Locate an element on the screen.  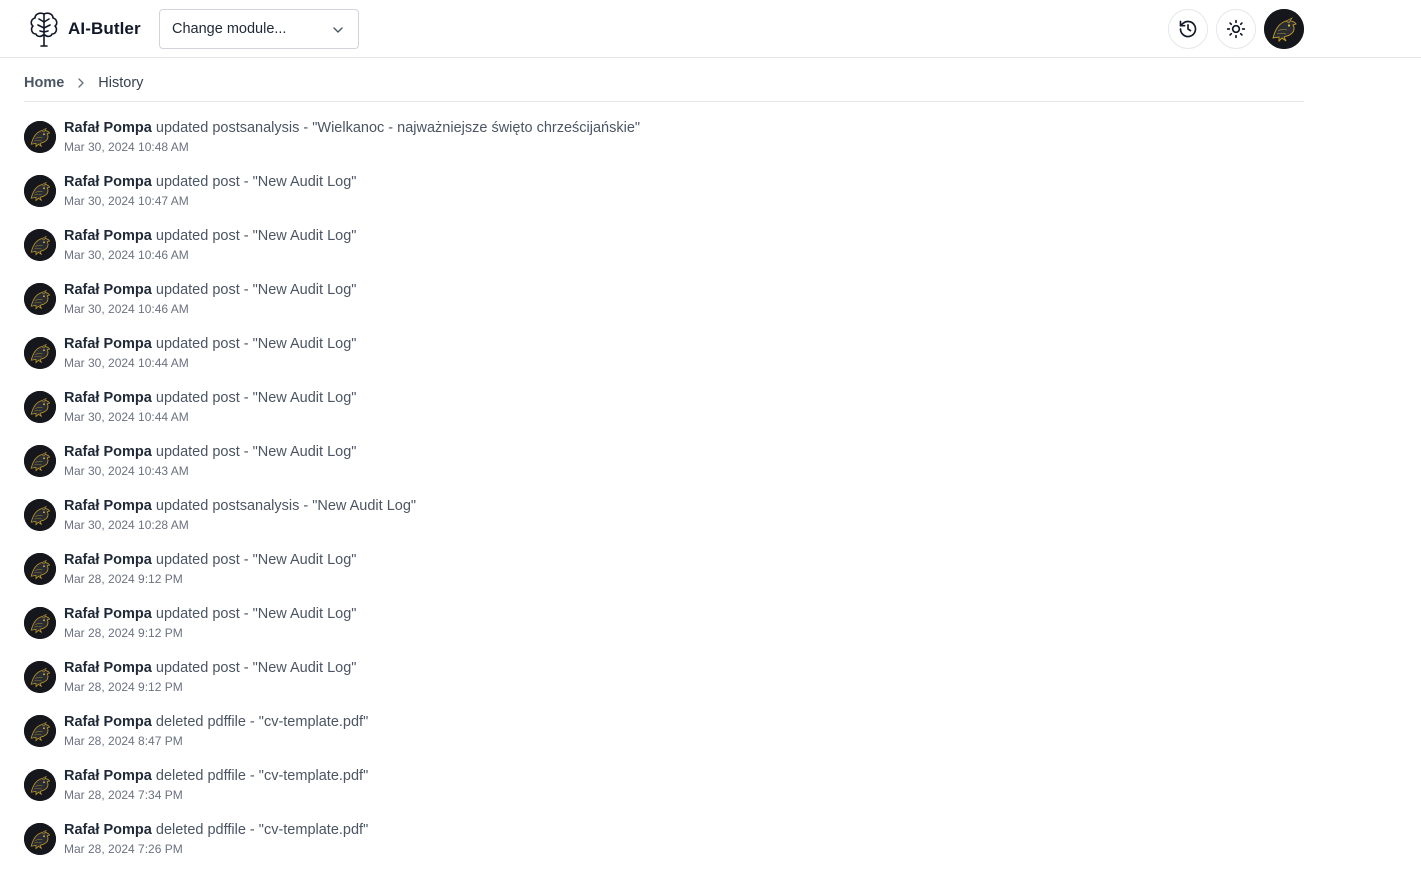
history-clock-icon is located at coordinates (1188, 29).